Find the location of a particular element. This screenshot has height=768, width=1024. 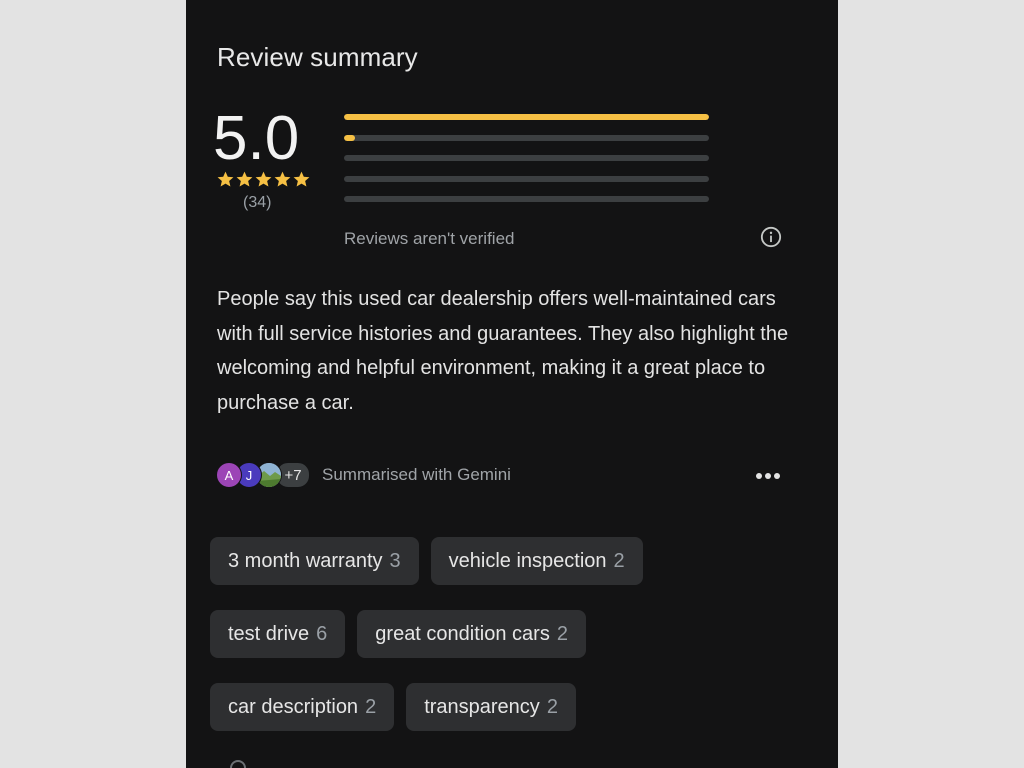

chip-label: great condition cars is located at coordinates (462, 633).